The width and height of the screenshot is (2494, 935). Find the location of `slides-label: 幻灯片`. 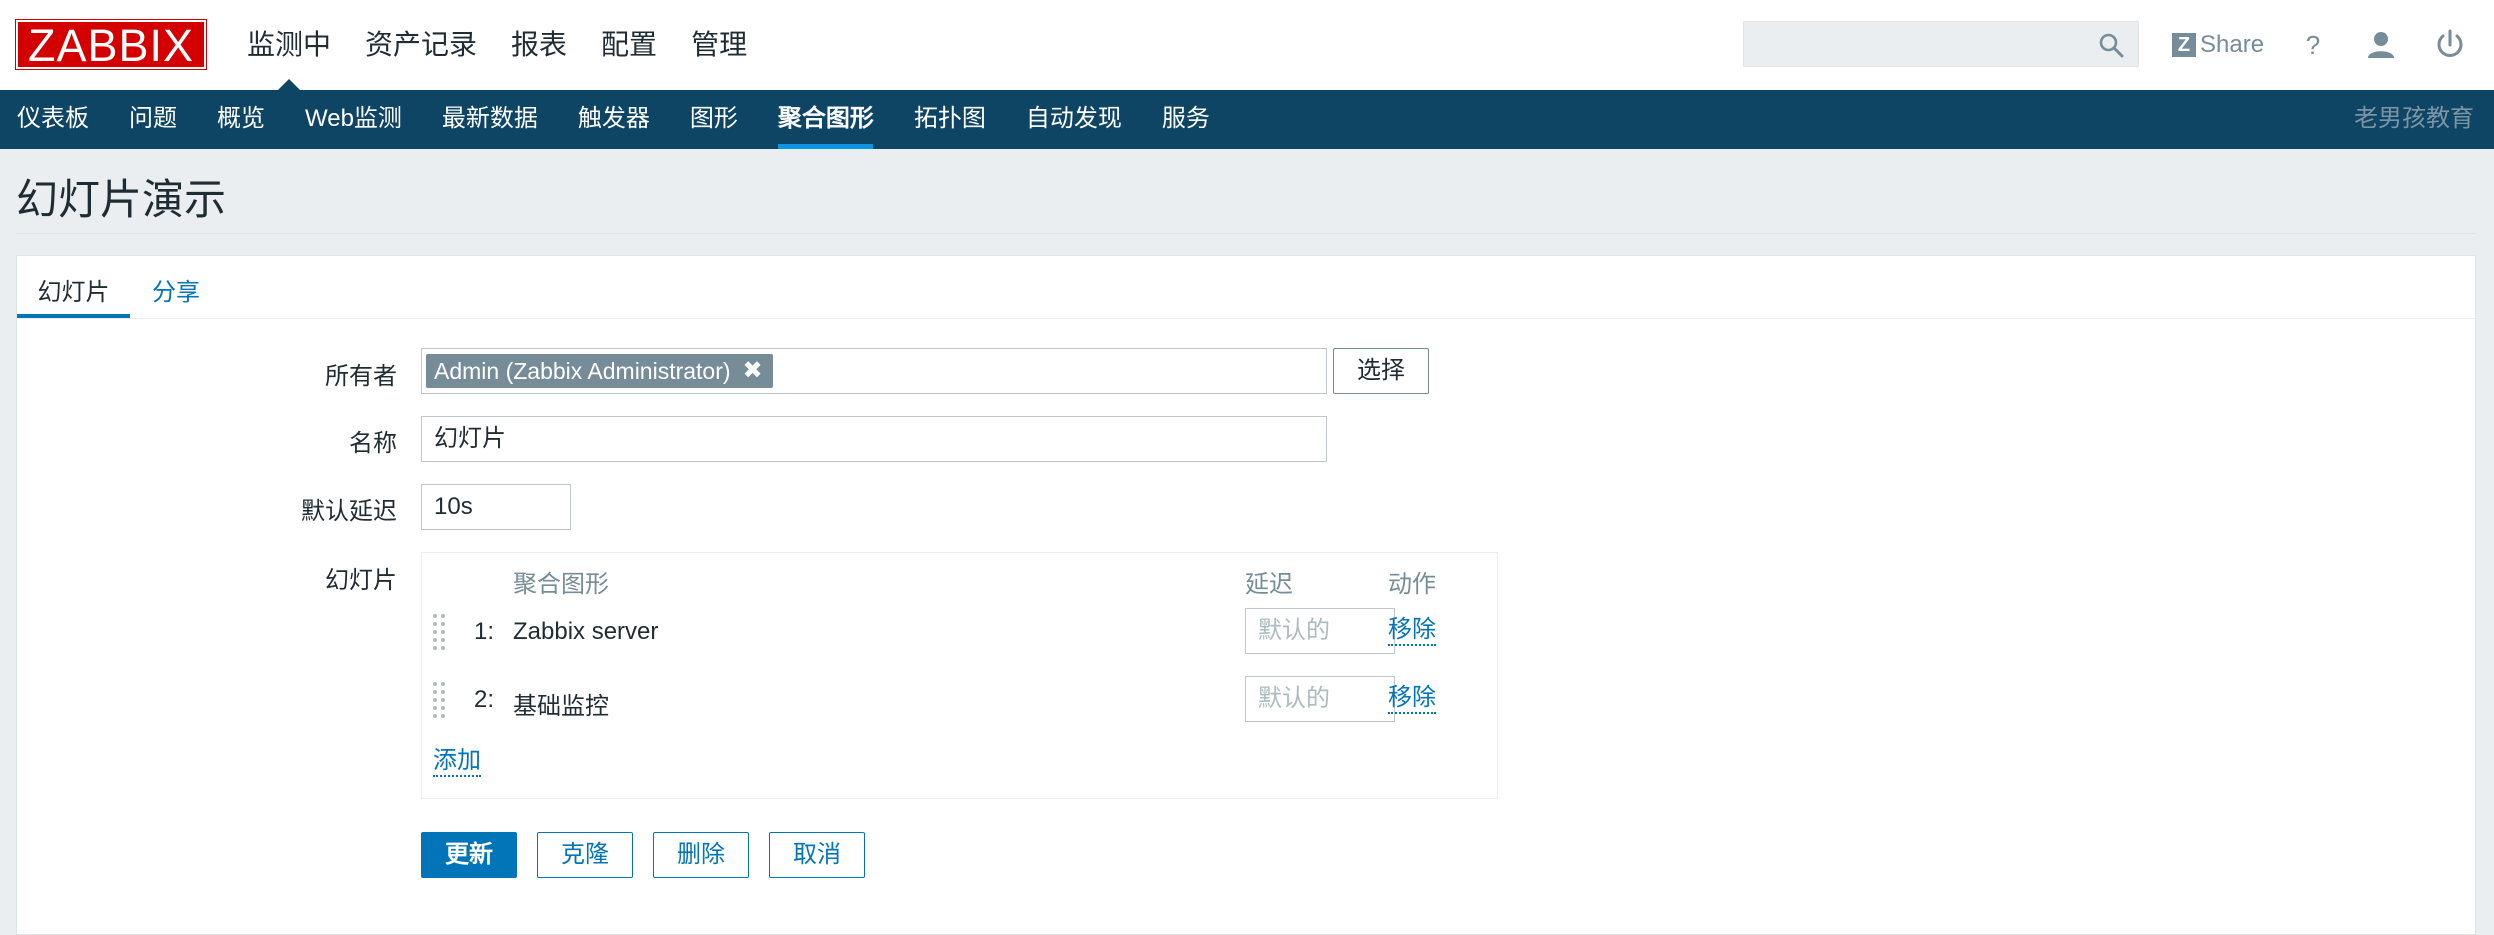

slides-label: 幻灯片 is located at coordinates (361, 580).